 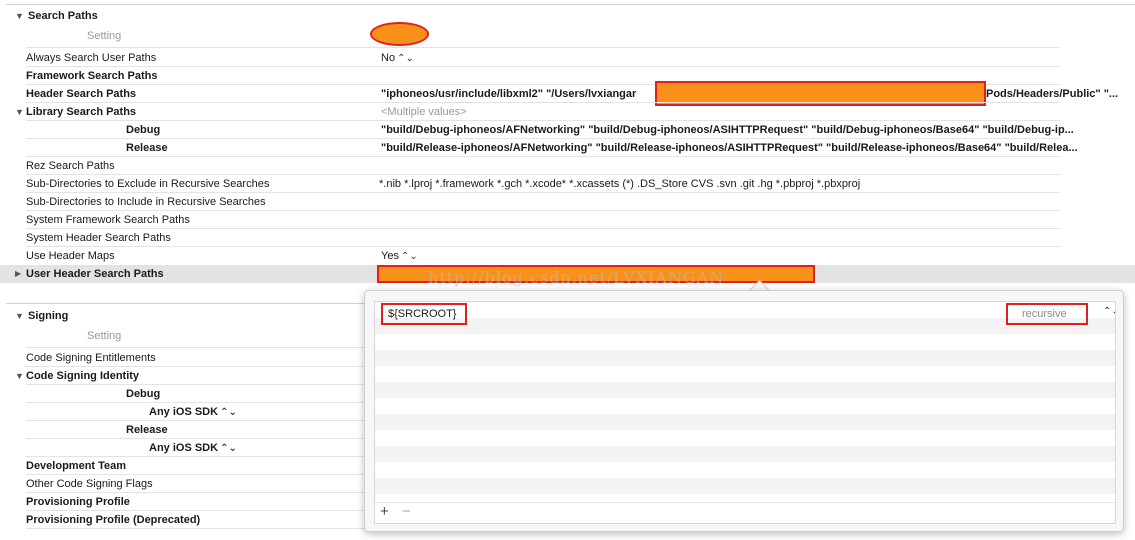 I want to click on setting-name: Library Search Paths, so click(x=81, y=112).